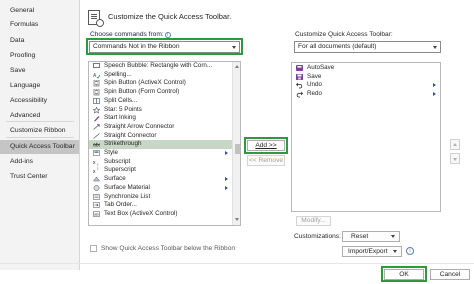  What do you see at coordinates (360, 236) in the screenshot?
I see `reset-label: Reset` at bounding box center [360, 236].